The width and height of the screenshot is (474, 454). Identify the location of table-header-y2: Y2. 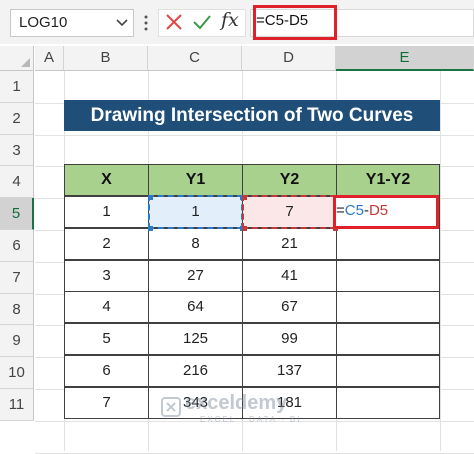
(289, 180).